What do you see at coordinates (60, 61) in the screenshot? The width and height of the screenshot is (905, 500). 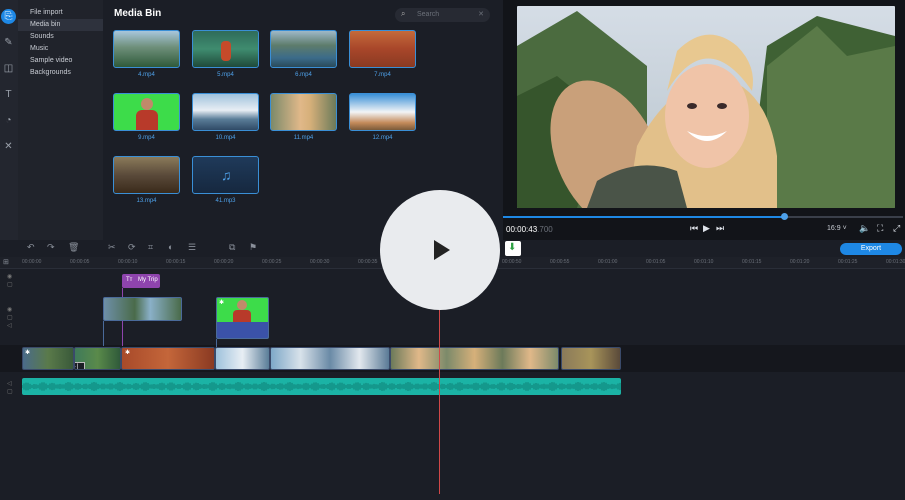 I see `sidebar-item-sample-video: Sample video` at bounding box center [60, 61].